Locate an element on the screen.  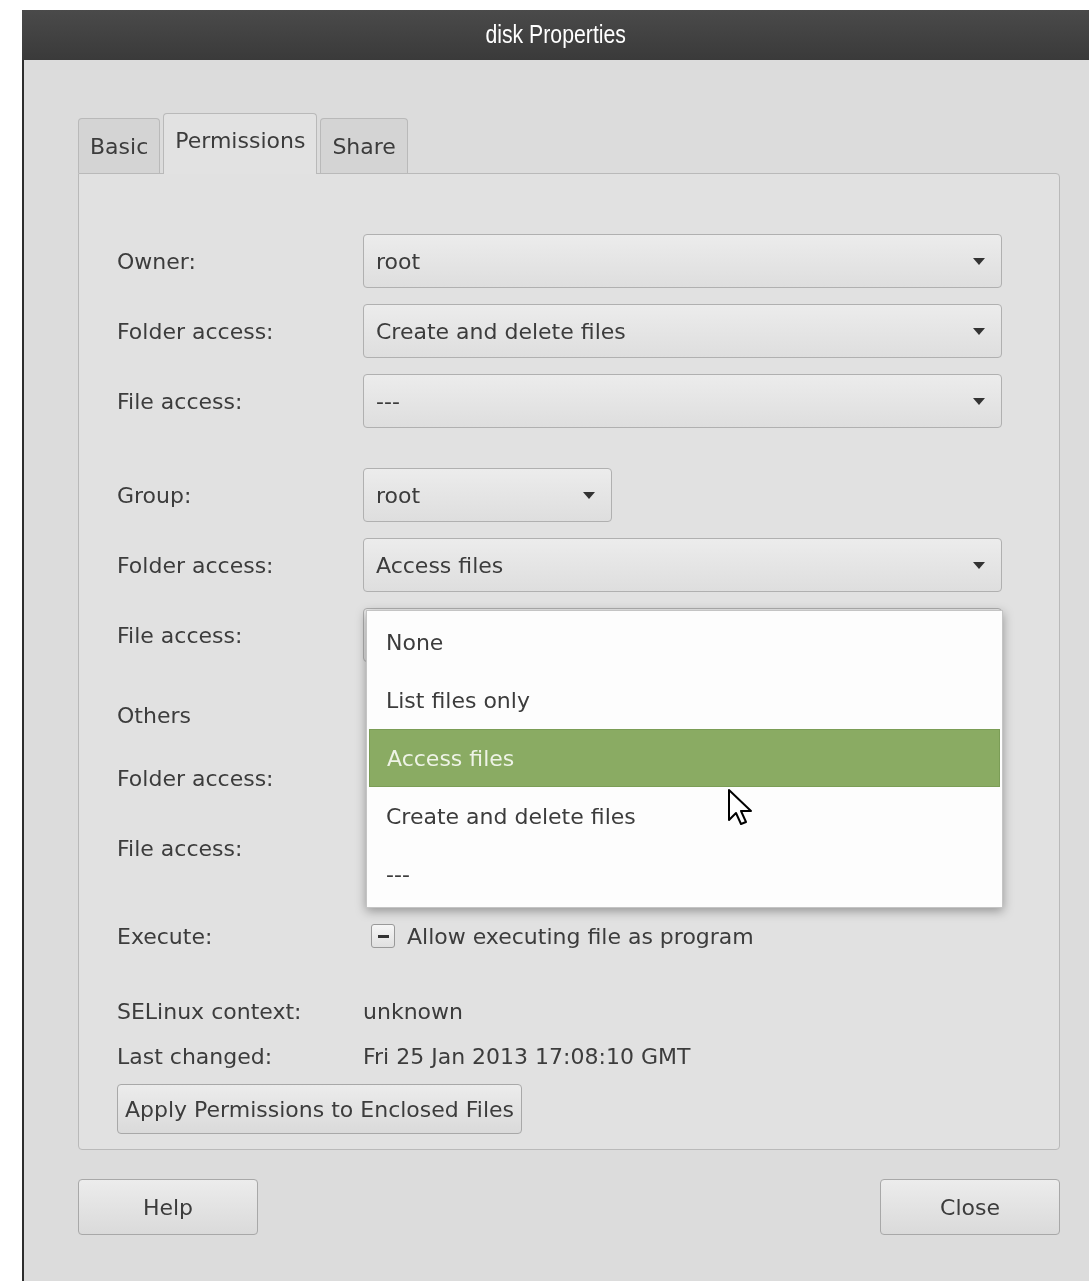
info-value: unknown is located at coordinates (413, 1011).